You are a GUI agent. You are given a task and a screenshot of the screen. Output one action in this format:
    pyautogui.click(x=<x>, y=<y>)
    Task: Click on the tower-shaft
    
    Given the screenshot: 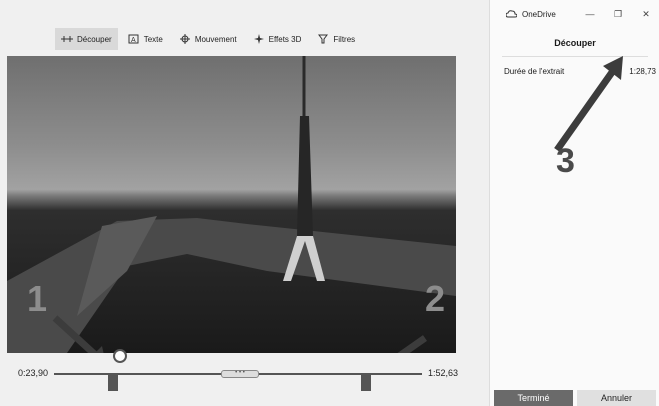 What is the action you would take?
    pyautogui.click(x=305, y=176)
    